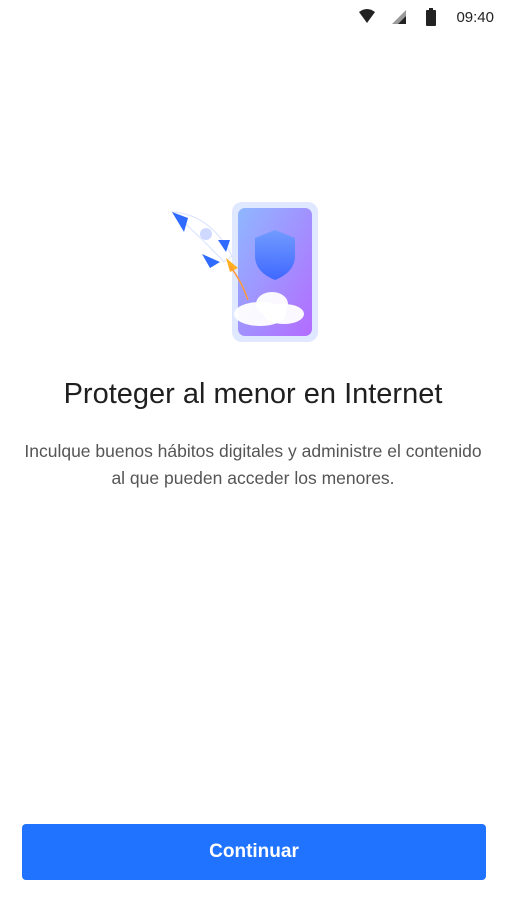 Image resolution: width=506 pixels, height=900 pixels. What do you see at coordinates (367, 17) in the screenshot?
I see `wifi-icon` at bounding box center [367, 17].